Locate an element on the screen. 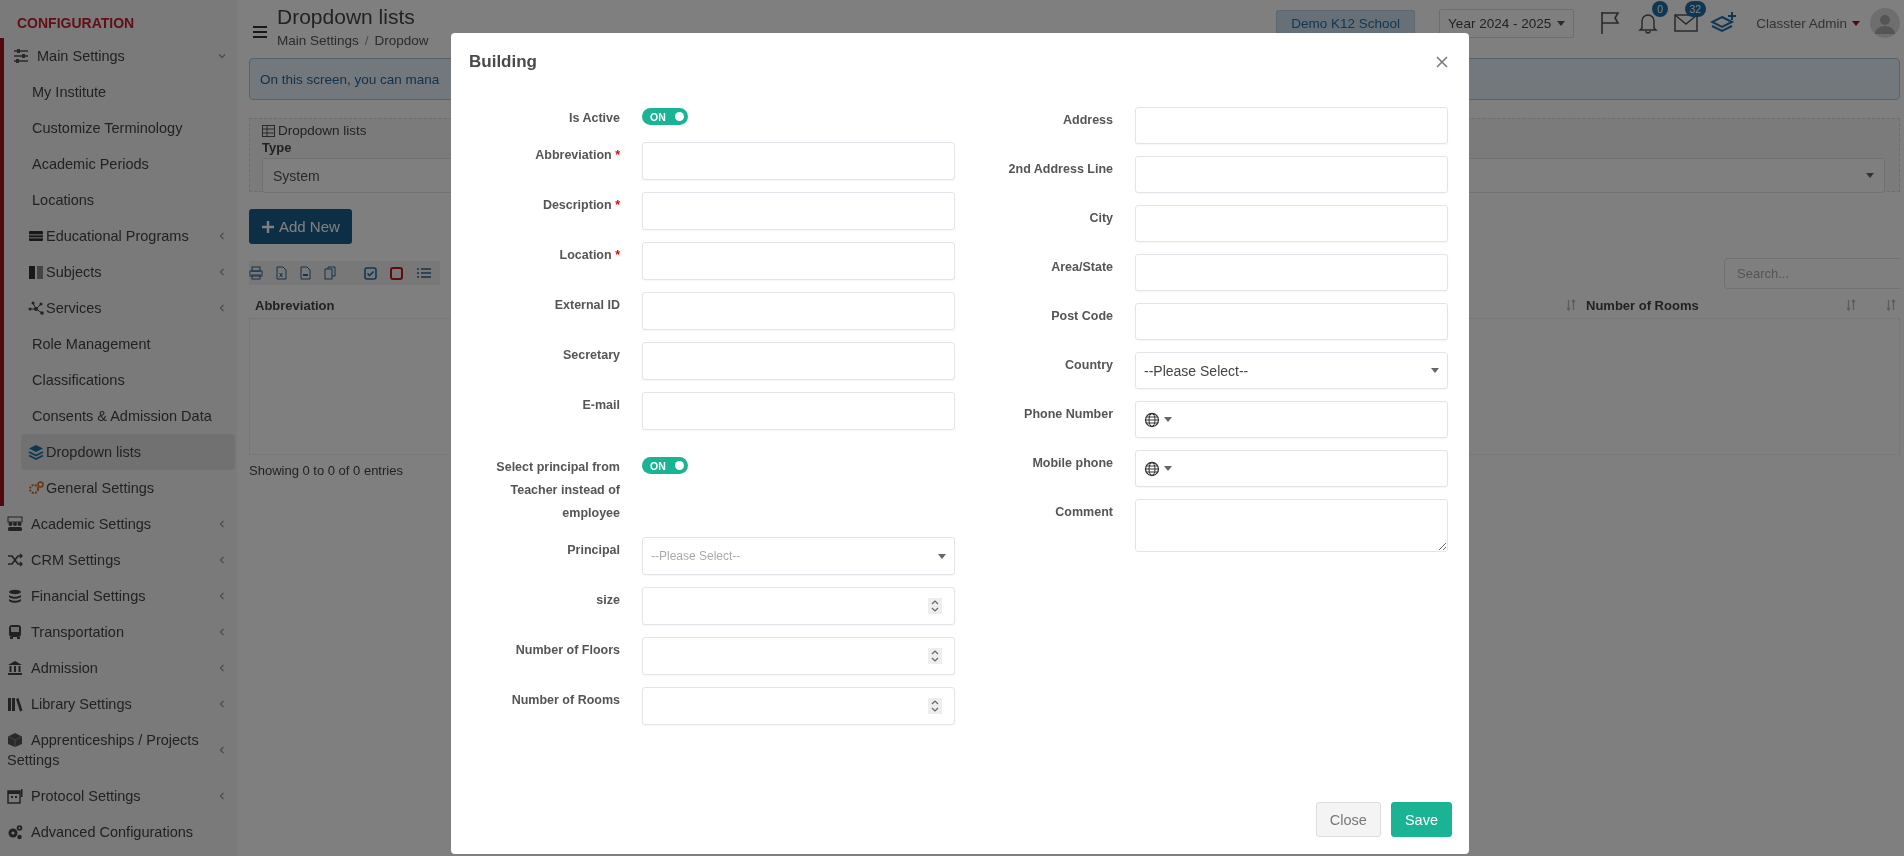  page-title: Dropdown lists is located at coordinates (346, 17).